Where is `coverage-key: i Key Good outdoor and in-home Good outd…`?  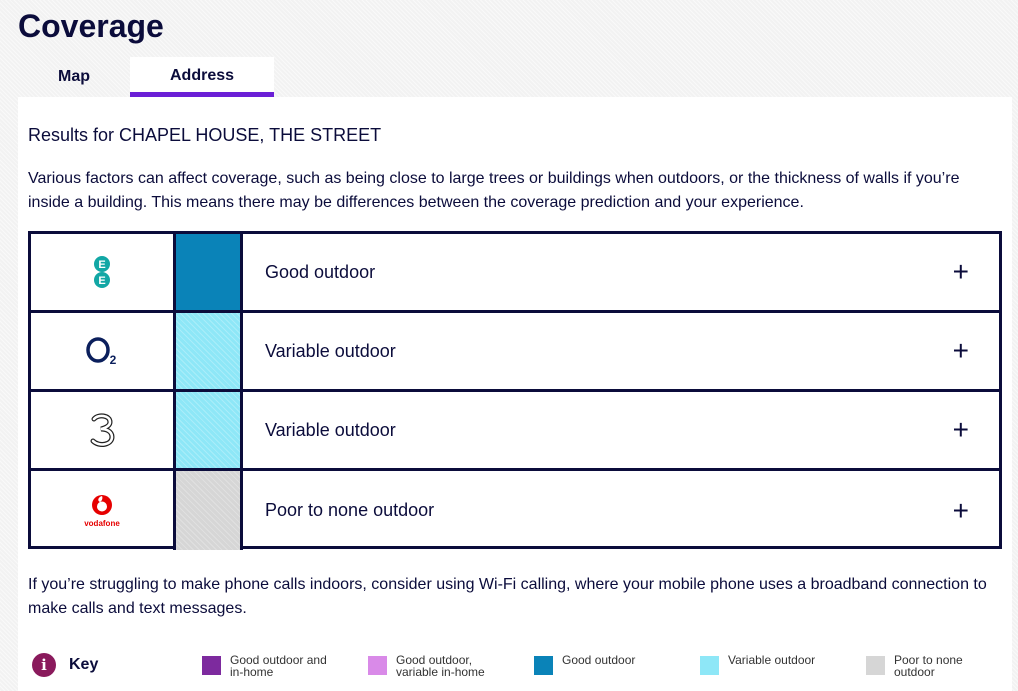
coverage-key: i Key Good outdoor and in-home Good outd… is located at coordinates (512, 667).